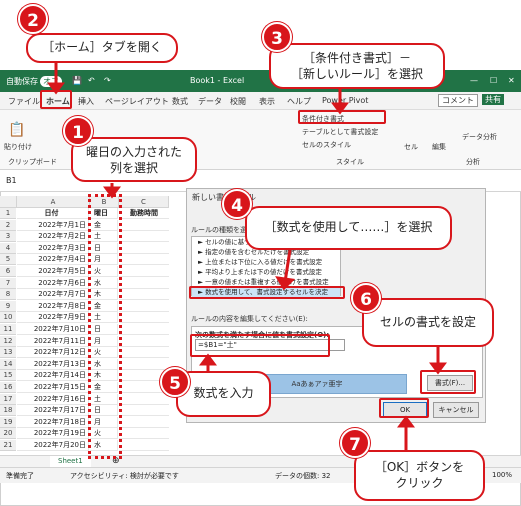 This screenshot has height=506, width=521. Describe the element at coordinates (53, 271) in the screenshot. I see `cell-date: 2022年7月5日` at that location.